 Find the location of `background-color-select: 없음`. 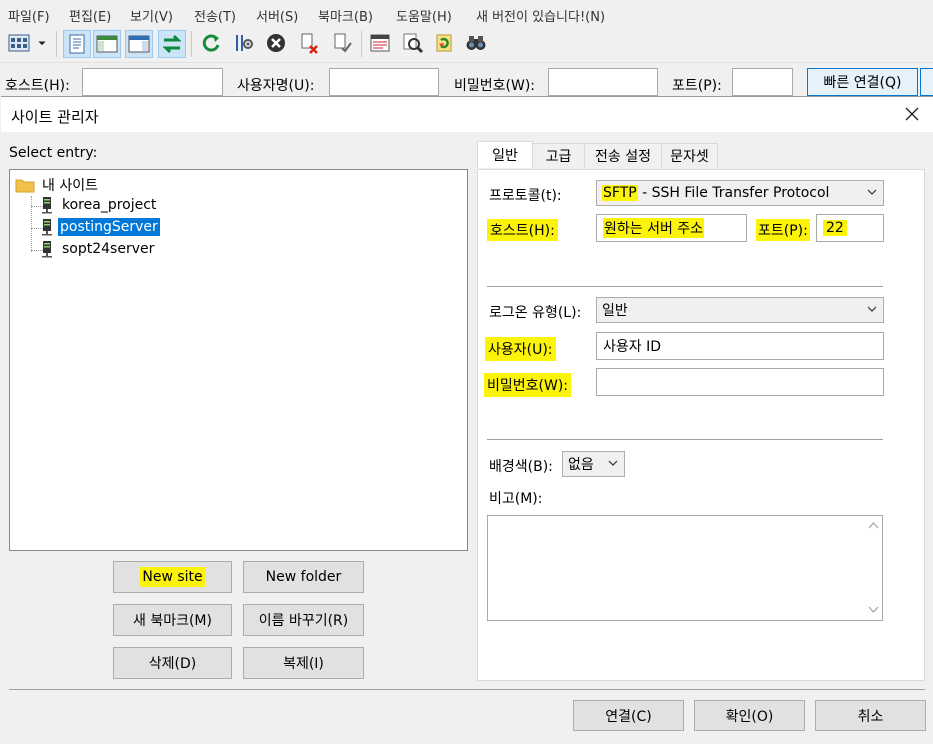

background-color-select: 없음 is located at coordinates (593, 464).